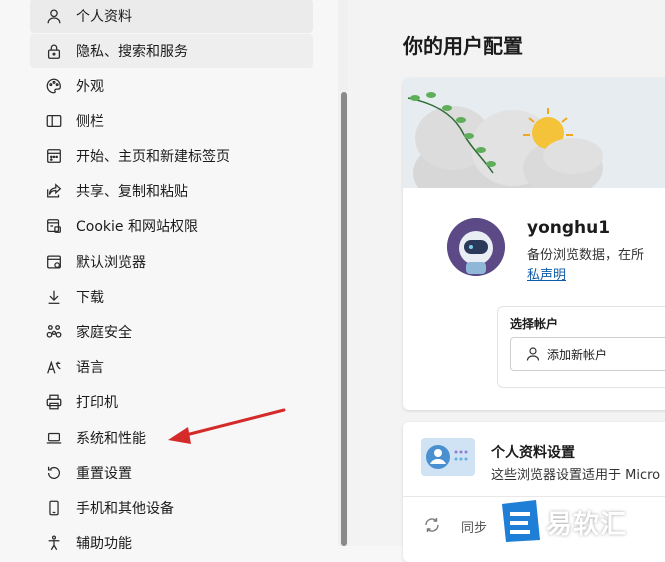 The width and height of the screenshot is (665, 562). Describe the element at coordinates (90, 122) in the screenshot. I see `sidebar-item-label: 侧栏` at that location.